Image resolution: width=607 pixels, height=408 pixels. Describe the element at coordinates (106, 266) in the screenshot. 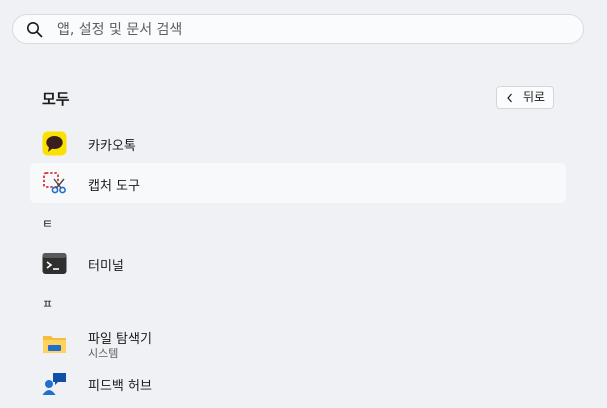

I see `app-name: 터미널` at that location.